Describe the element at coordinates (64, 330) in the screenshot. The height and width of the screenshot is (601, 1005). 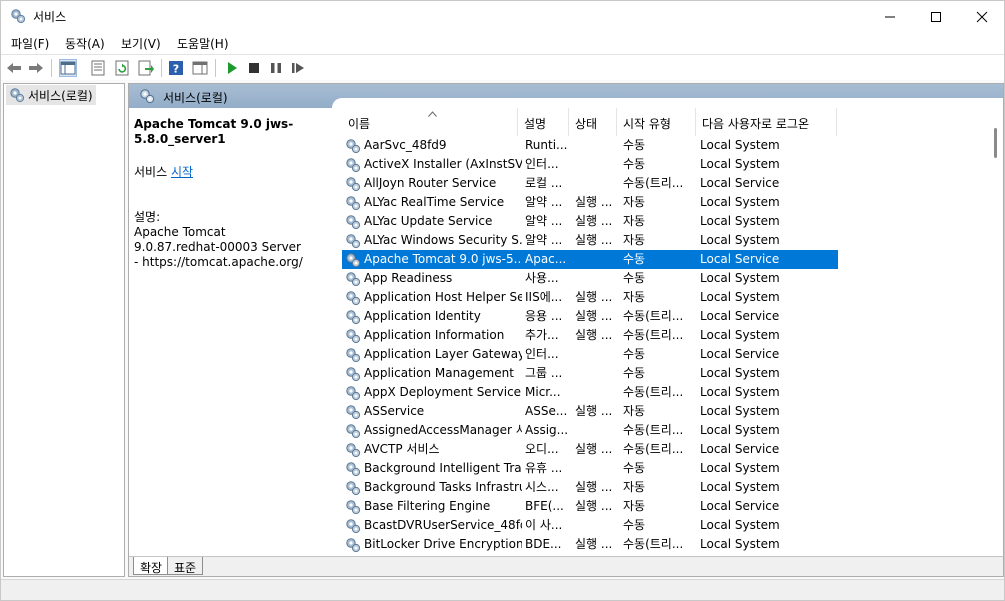
I see `console-tree: 서비스(로컬)` at that location.